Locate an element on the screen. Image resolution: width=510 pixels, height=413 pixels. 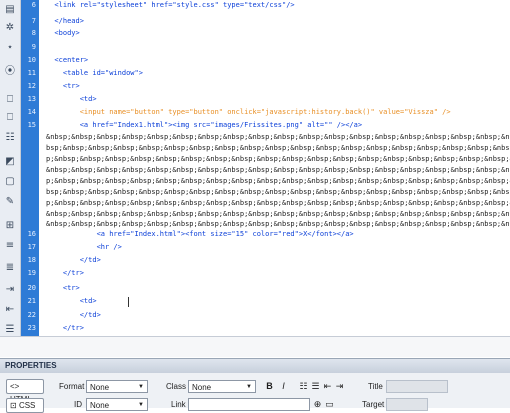
collapse-tag-icon: ✲ is located at coordinates (10, 28).